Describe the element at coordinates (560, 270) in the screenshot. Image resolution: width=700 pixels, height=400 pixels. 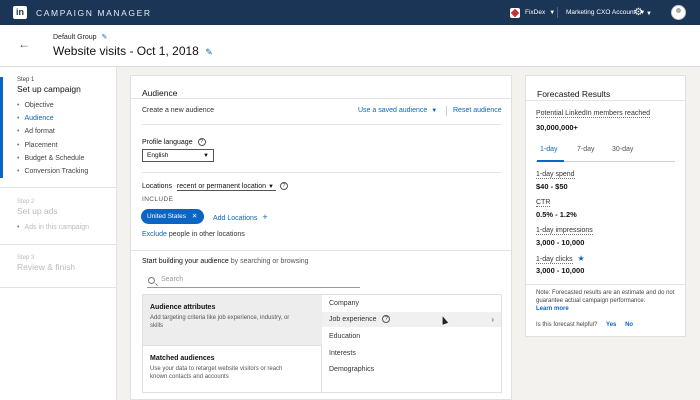
I see `clicks-value: 3,000 - 10,000` at that location.